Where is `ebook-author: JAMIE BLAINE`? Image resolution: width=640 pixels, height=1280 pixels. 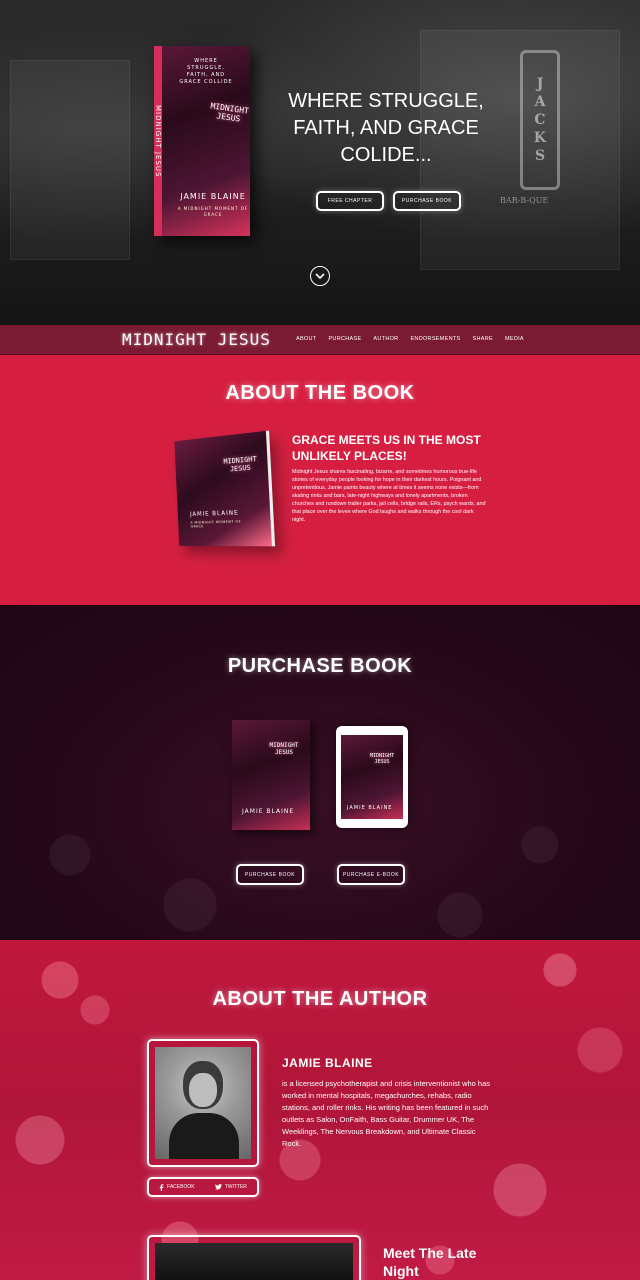 ebook-author: JAMIE BLAINE is located at coordinates (370, 808).